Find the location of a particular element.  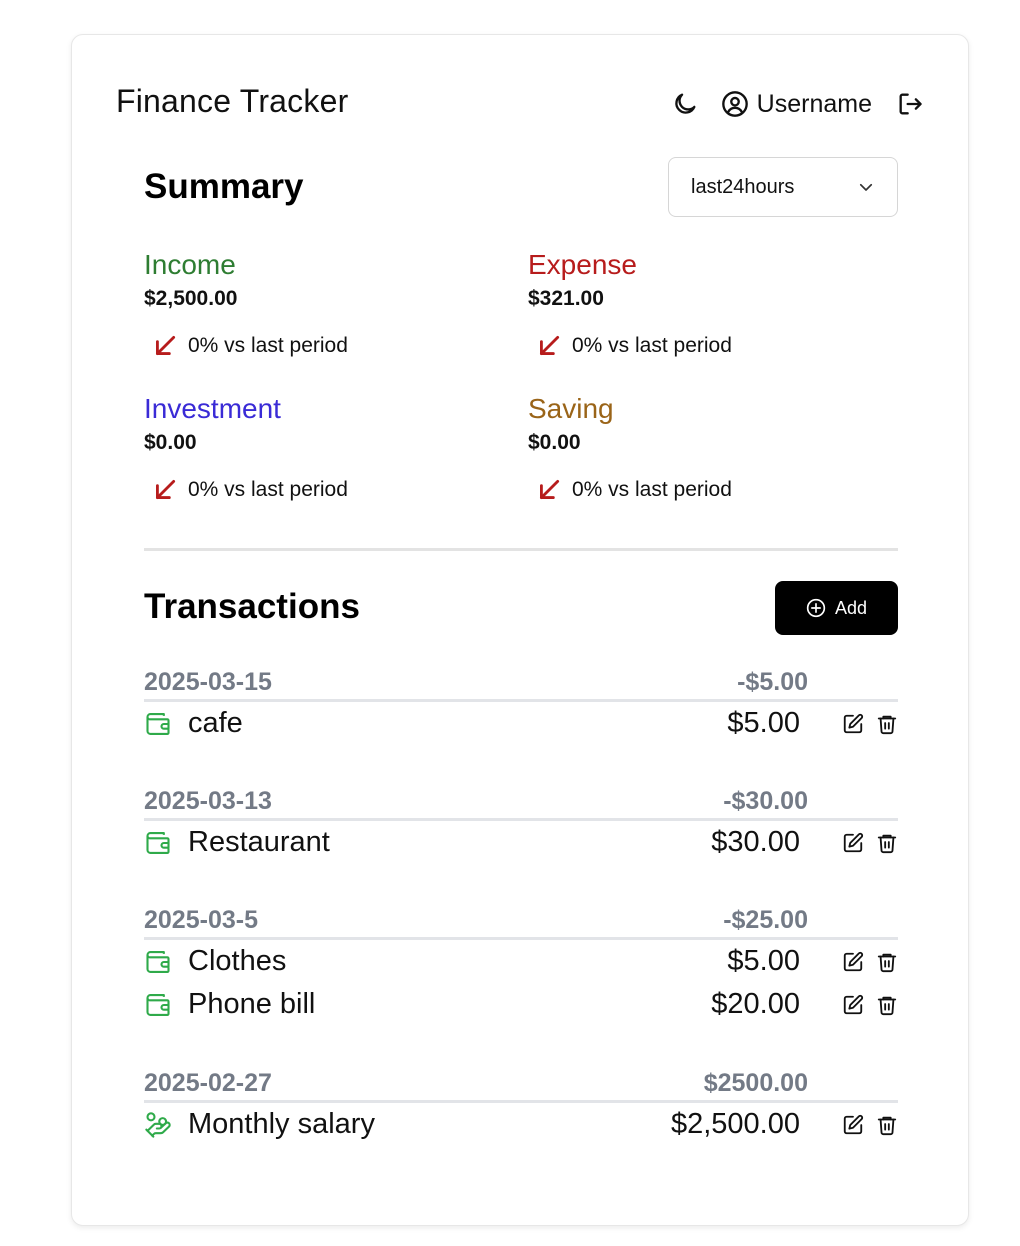

transaction-row: Clothes $5.00 is located at coordinates (521, 961).